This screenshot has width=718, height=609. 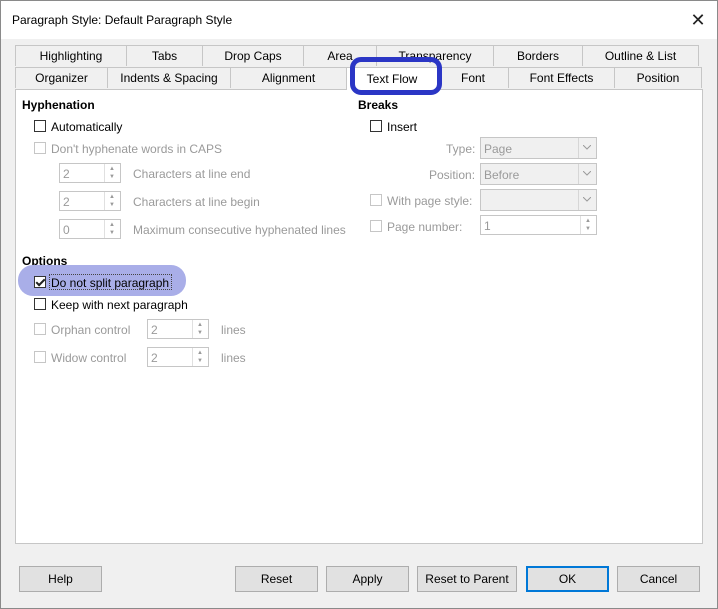 What do you see at coordinates (461, 149) in the screenshot?
I see `type-label: Type:` at bounding box center [461, 149].